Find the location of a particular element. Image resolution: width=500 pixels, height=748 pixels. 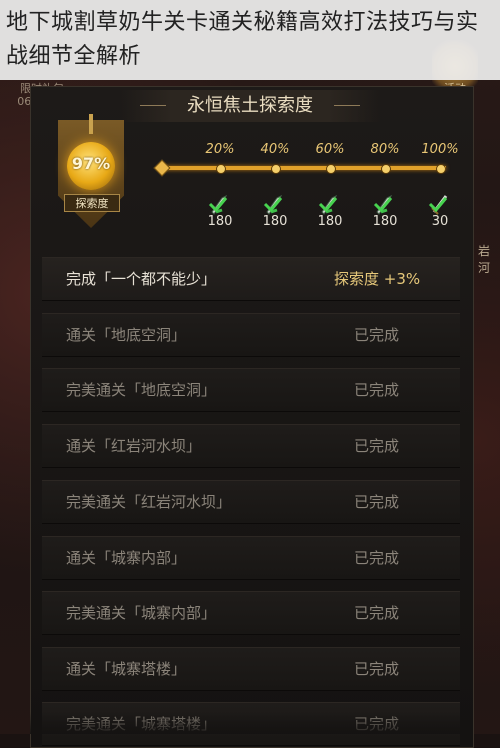

milestone-reward-value: 30 is located at coordinates (440, 221).